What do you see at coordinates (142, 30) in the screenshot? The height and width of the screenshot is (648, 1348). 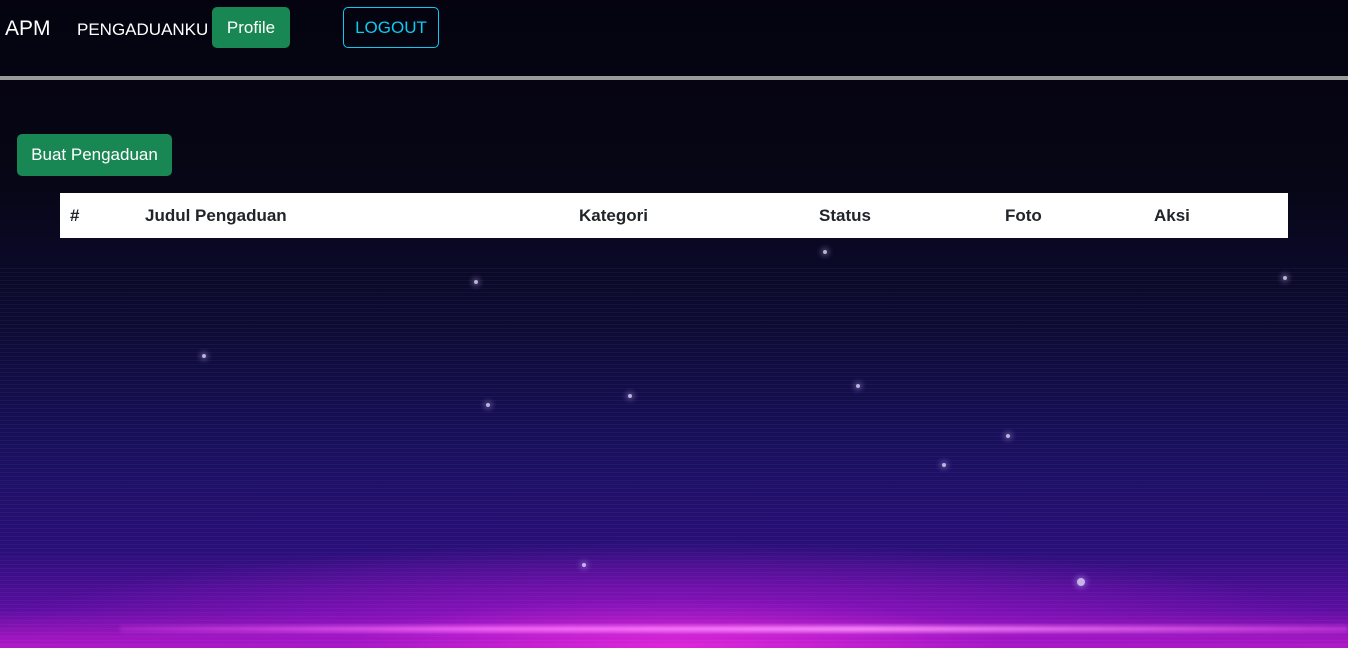 I see `nav-link-pengaduanku: PENGADUANKU` at bounding box center [142, 30].